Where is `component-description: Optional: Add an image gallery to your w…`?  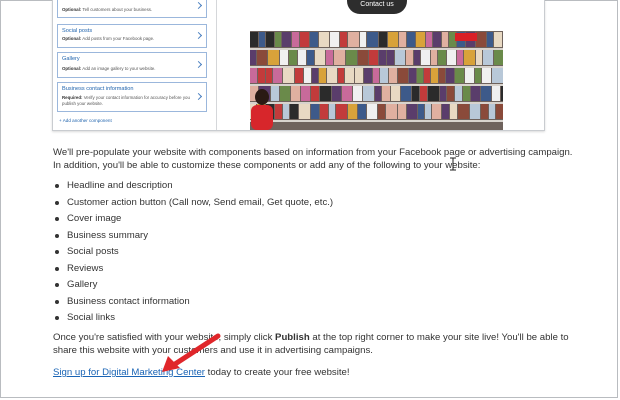 component-description: Optional: Add an image gallery to your w… is located at coordinates (109, 68).